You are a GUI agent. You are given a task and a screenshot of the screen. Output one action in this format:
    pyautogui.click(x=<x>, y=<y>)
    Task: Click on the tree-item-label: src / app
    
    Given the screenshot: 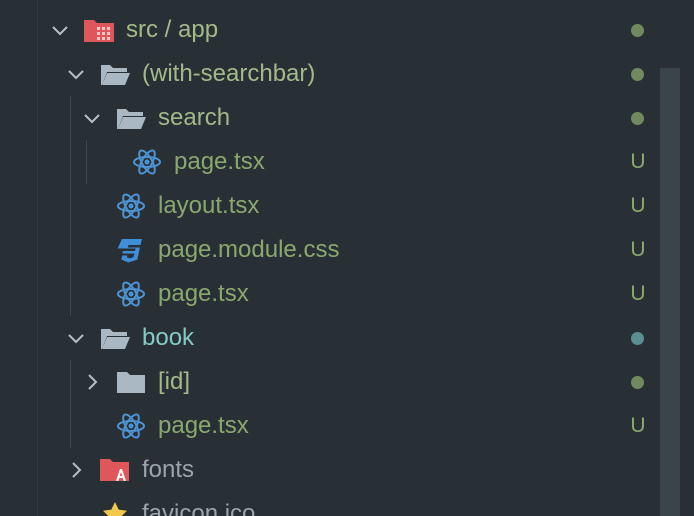 What is the action you would take?
    pyautogui.click(x=172, y=29)
    